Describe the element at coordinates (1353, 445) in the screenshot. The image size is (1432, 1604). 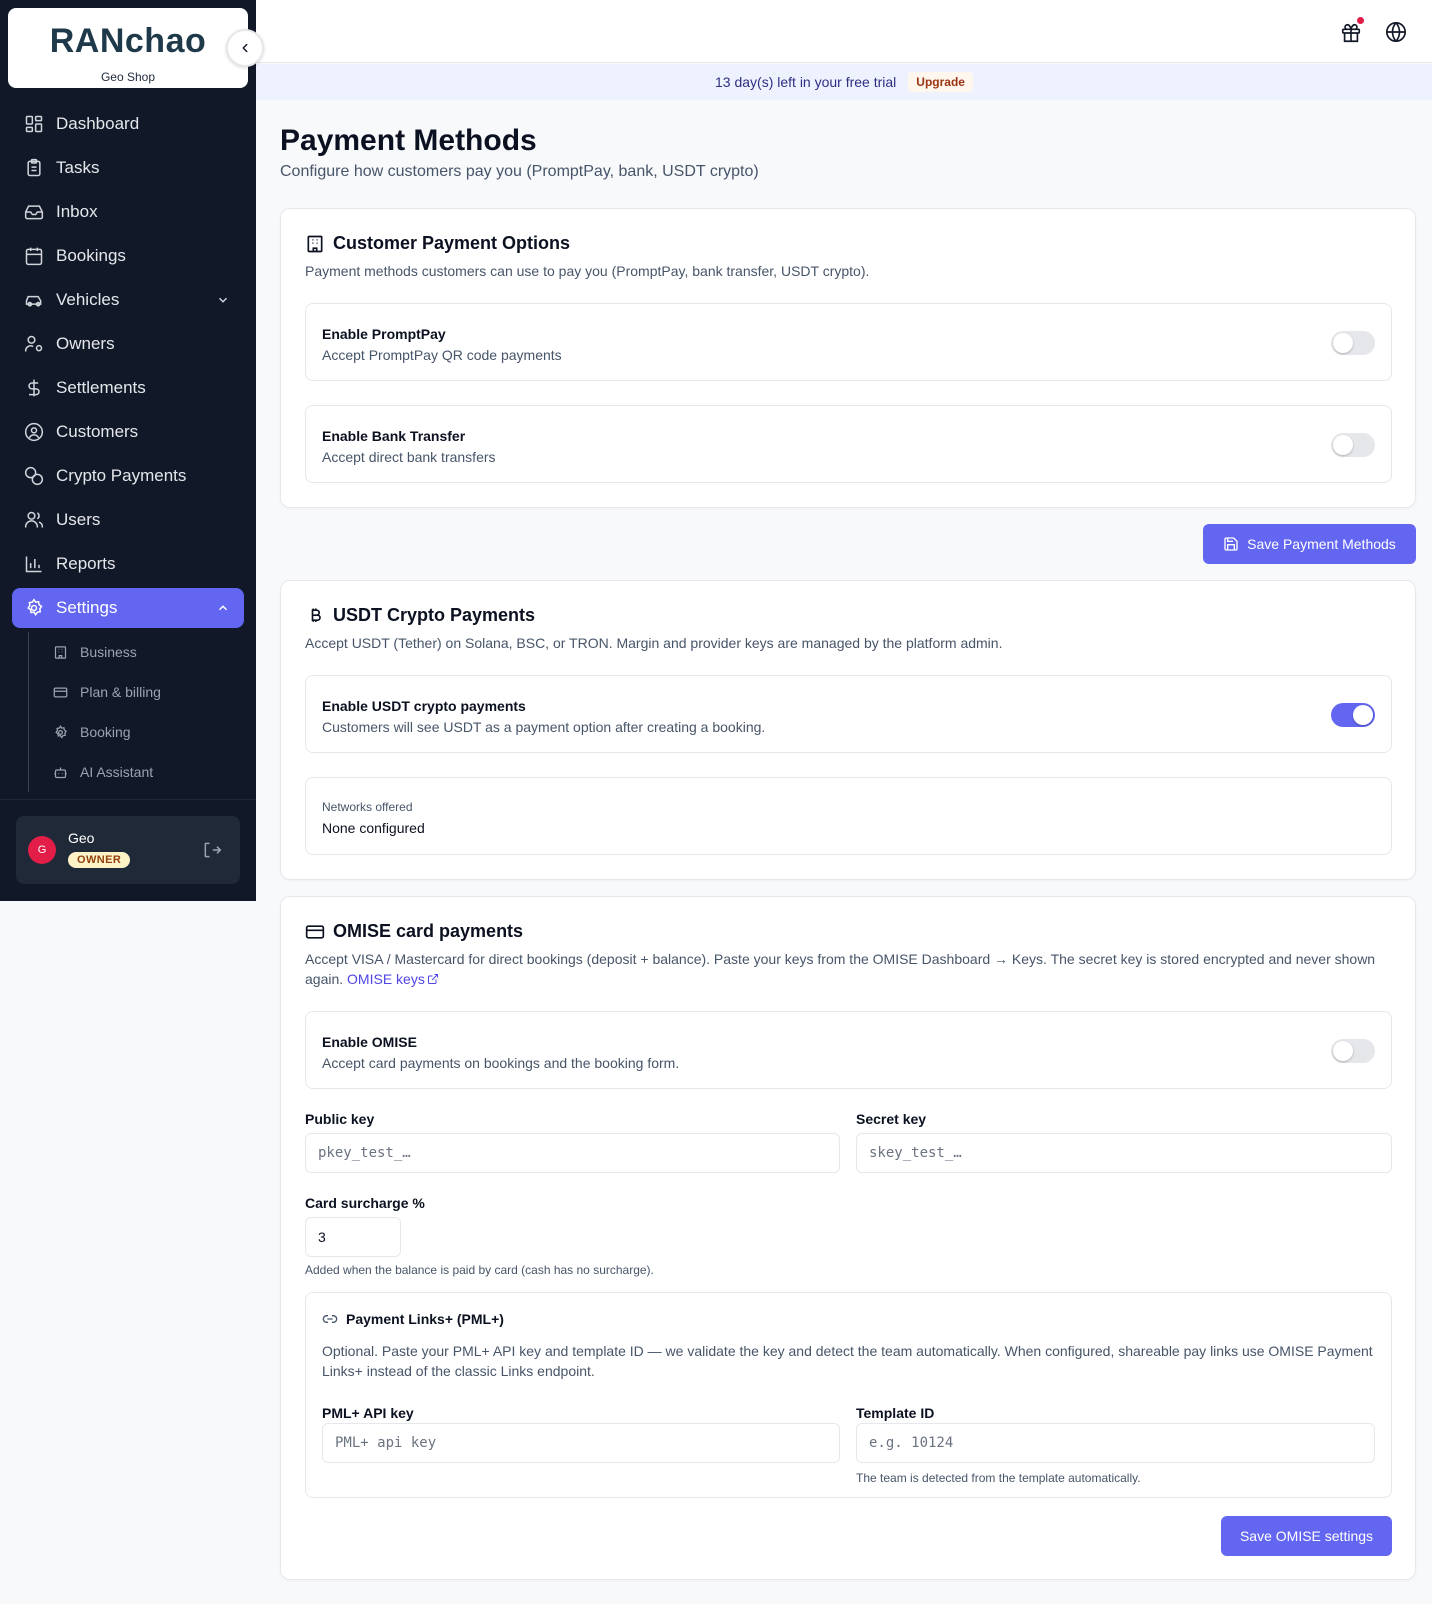
I see `bank-transfer-switch` at that location.